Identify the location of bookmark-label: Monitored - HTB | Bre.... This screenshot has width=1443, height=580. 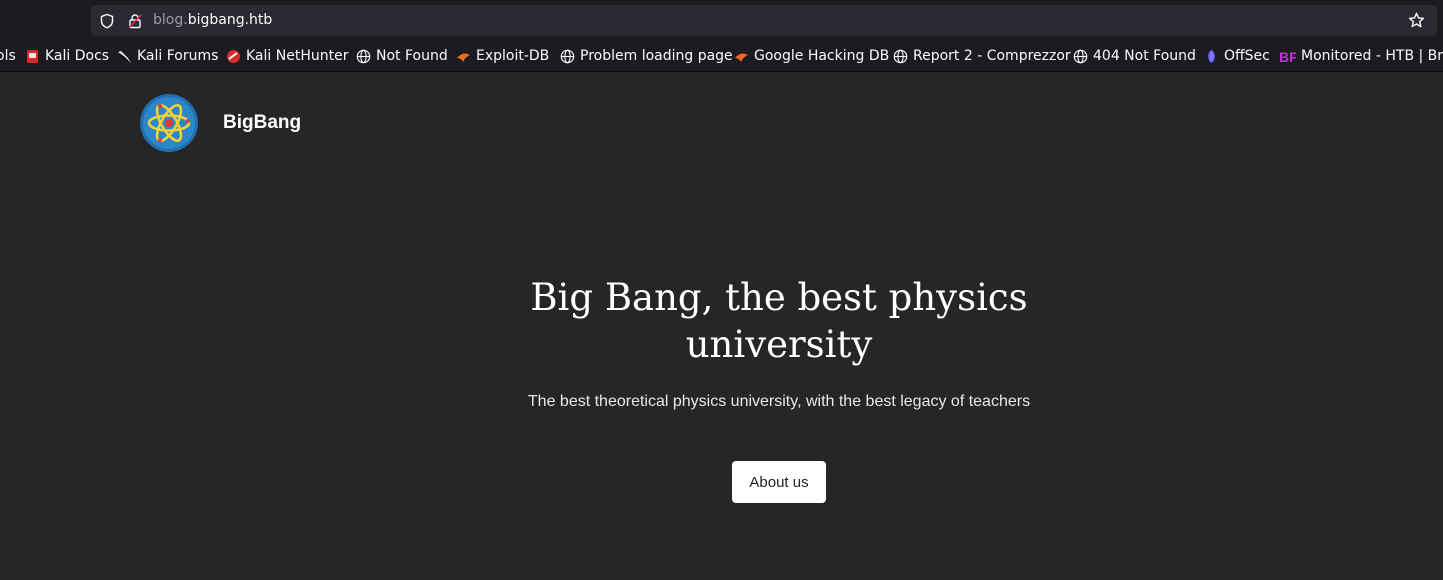
(1372, 56).